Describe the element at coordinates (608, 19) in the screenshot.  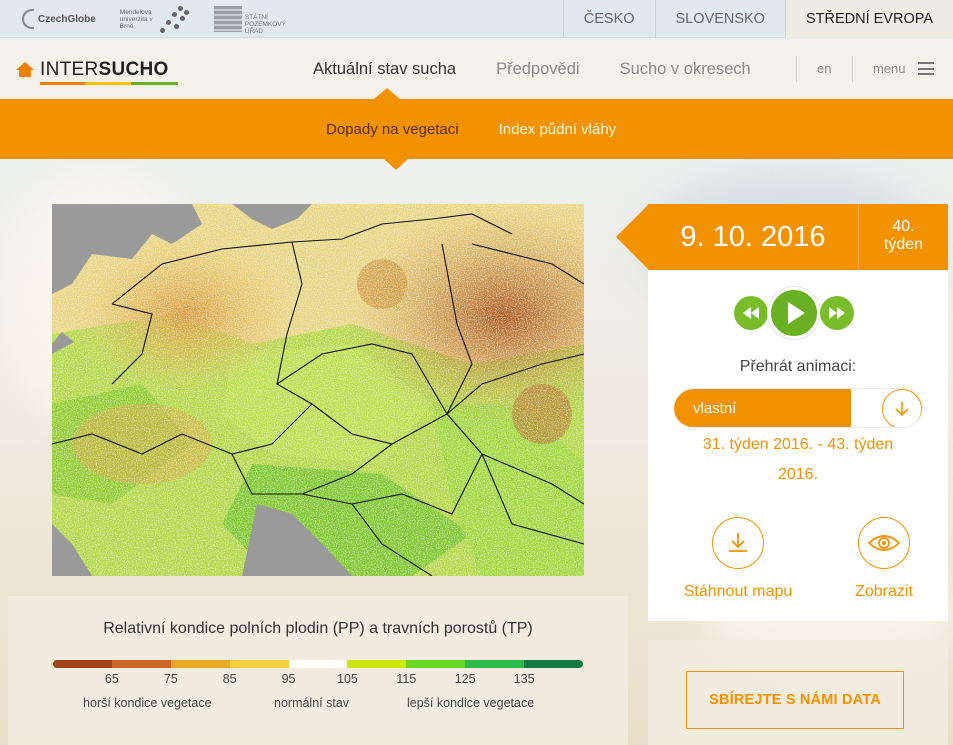
I see `region-tab-cesko: ČESKO` at that location.